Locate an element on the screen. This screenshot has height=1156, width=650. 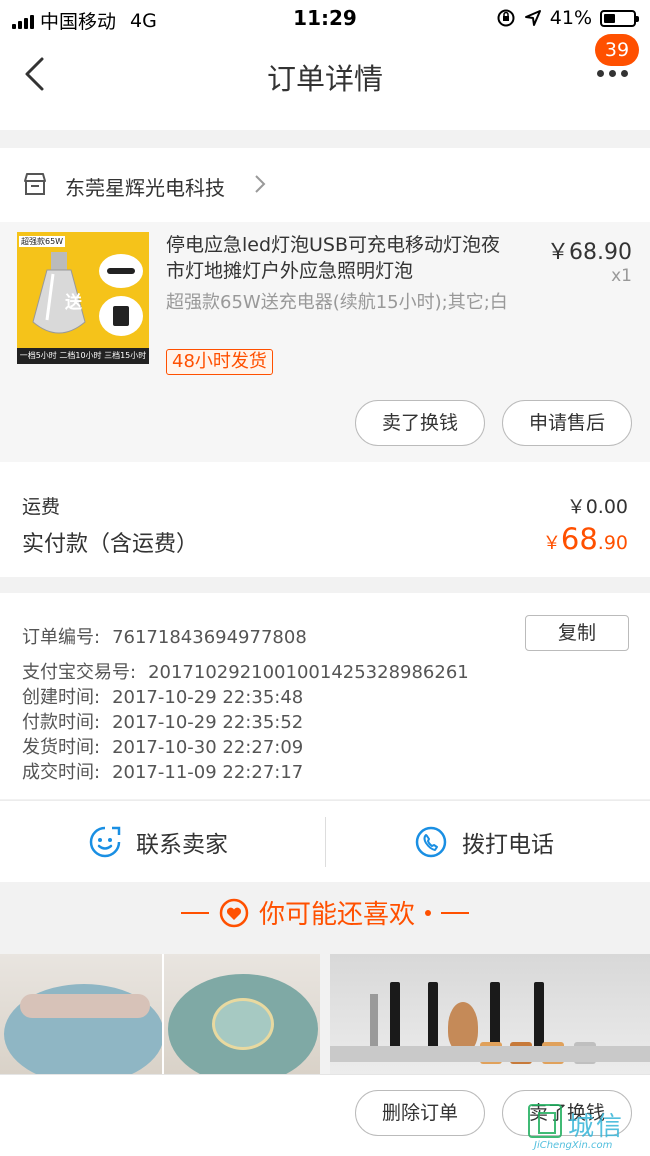
product-price: ￥68.90 is located at coordinates (589, 252).